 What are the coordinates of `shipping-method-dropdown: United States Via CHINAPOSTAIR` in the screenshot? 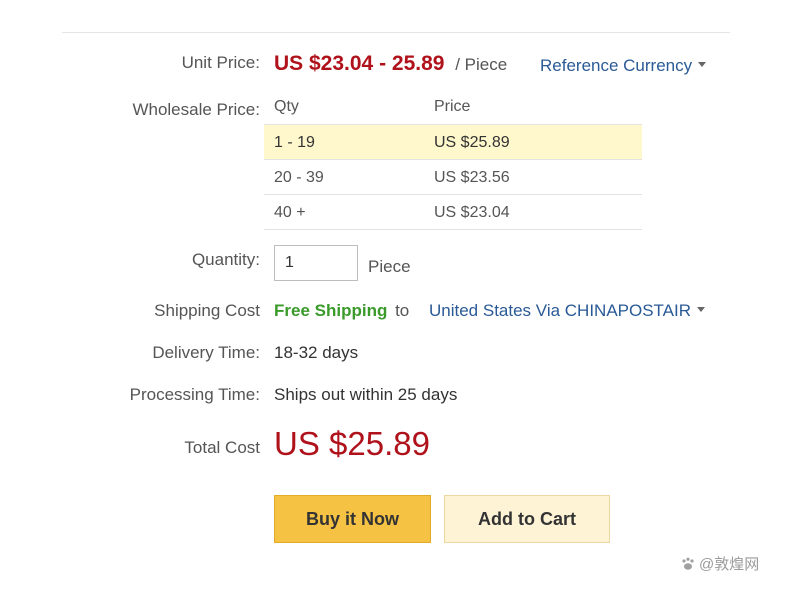 It's located at (567, 311).